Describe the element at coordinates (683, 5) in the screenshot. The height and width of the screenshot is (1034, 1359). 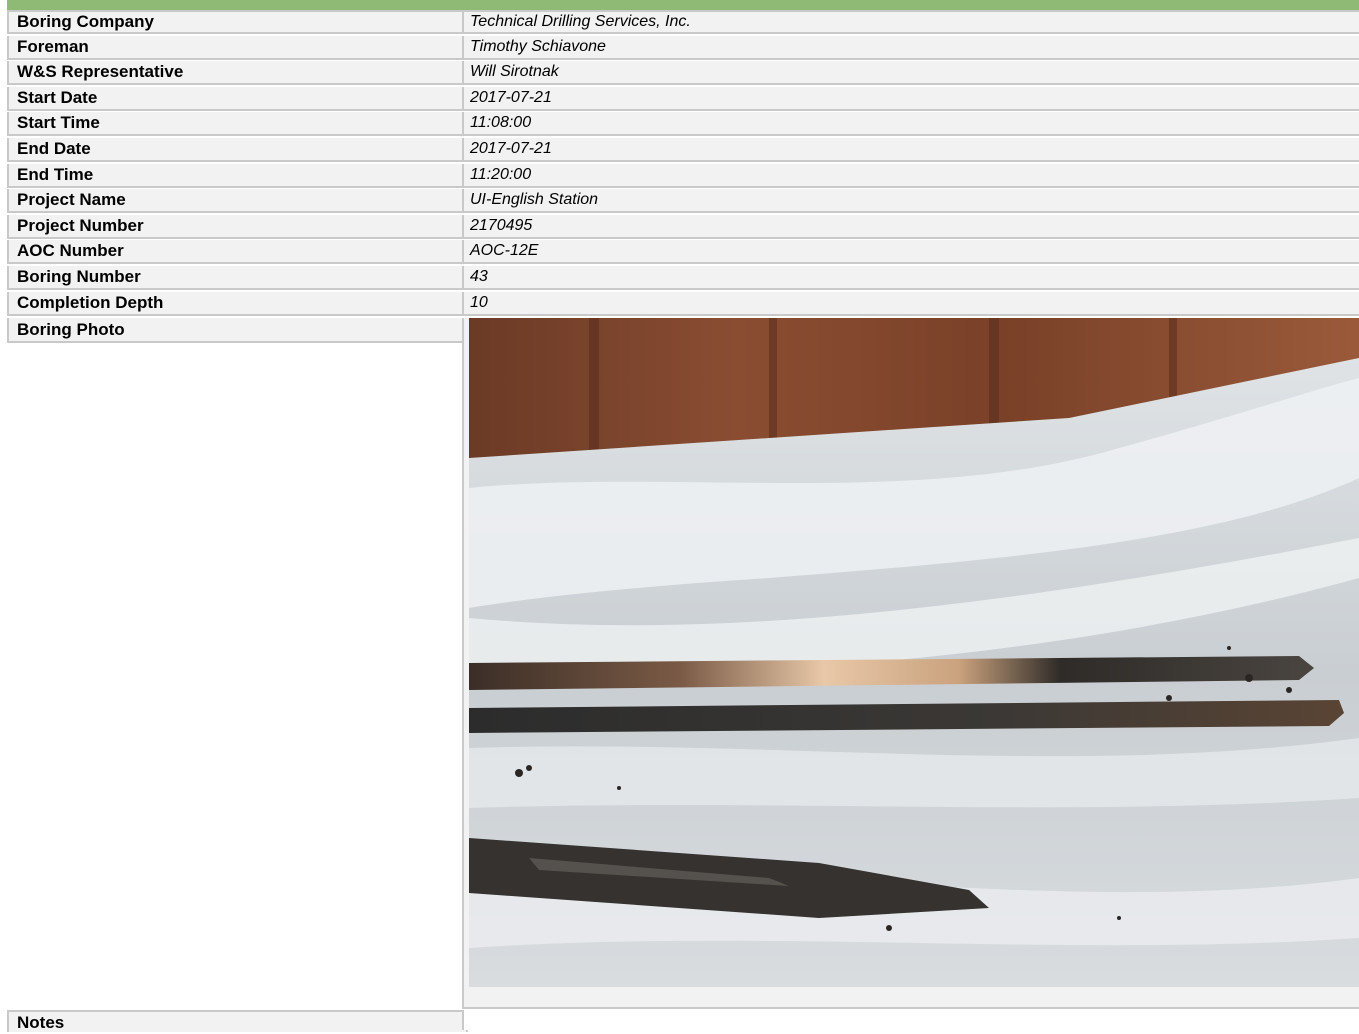
I see `header-bar` at that location.